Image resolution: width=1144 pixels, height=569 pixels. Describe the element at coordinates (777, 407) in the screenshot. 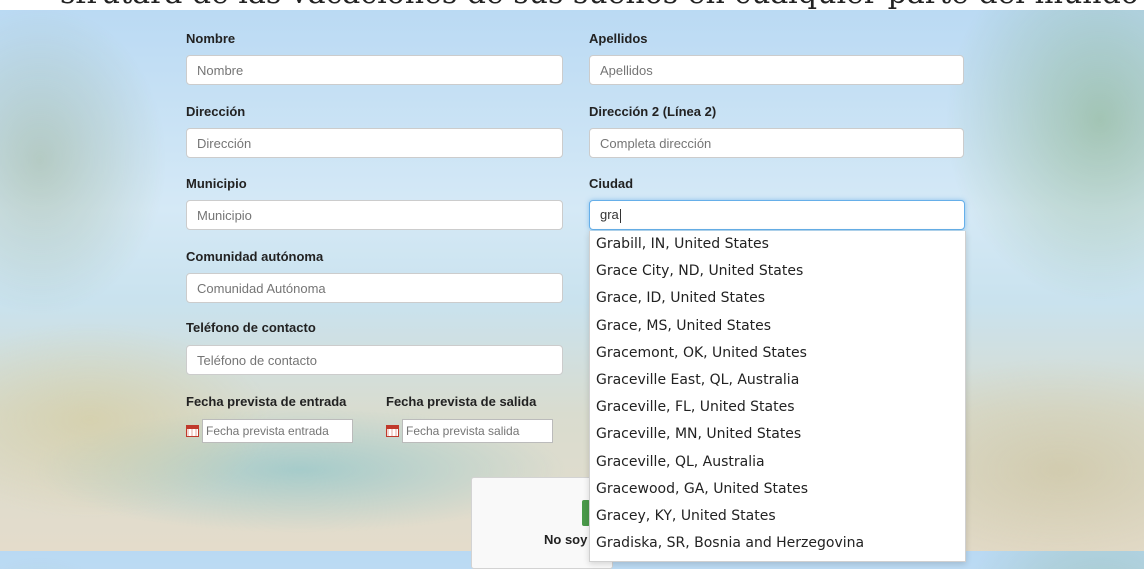

I see `autocomplete-option: Graceville, FL, United States` at that location.